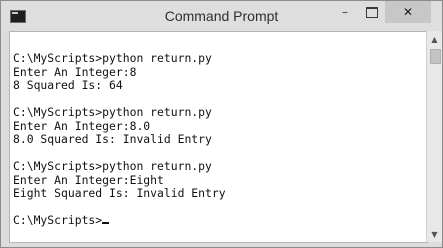 This screenshot has width=443, height=248. I want to click on title-bar: Command Prompt – ✕, so click(221, 16).